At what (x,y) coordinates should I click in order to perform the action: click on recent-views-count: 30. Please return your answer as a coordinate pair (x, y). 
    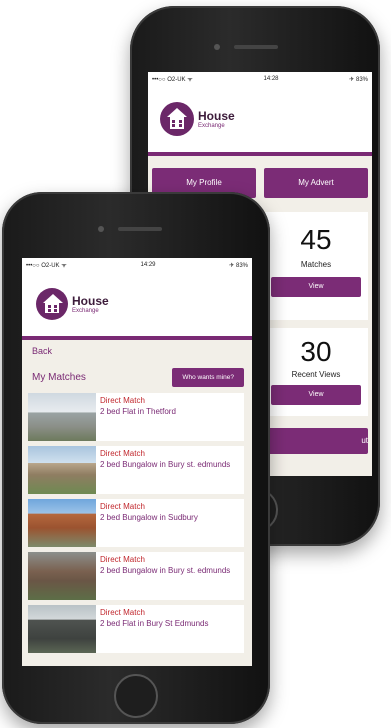
    Looking at the image, I should click on (316, 351).